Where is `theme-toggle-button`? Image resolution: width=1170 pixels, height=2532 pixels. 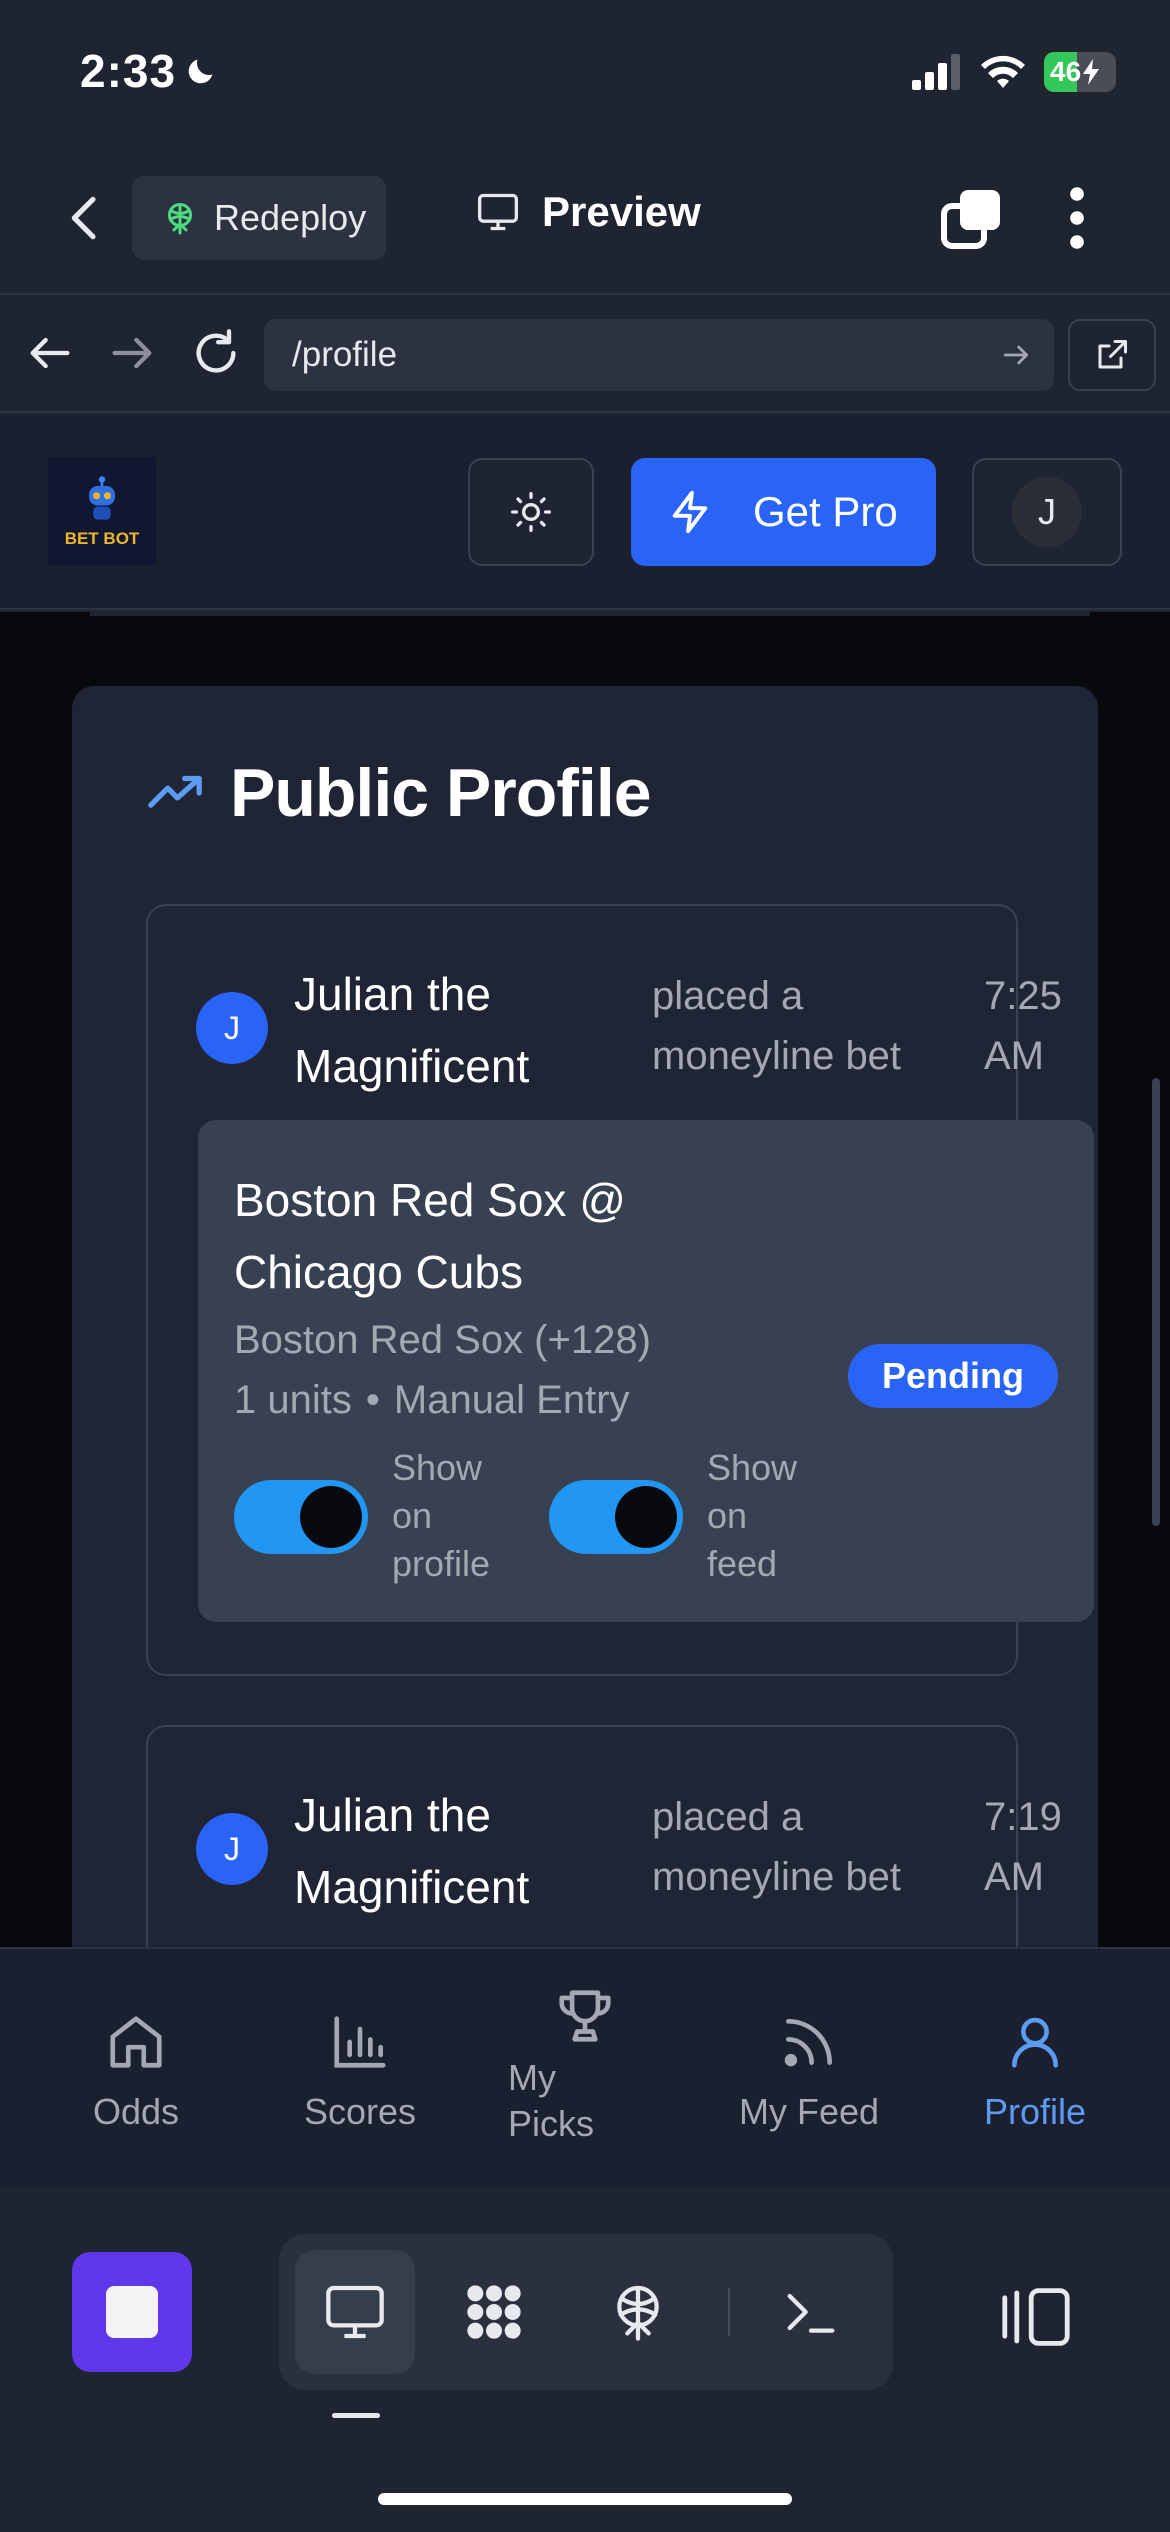
theme-toggle-button is located at coordinates (531, 512).